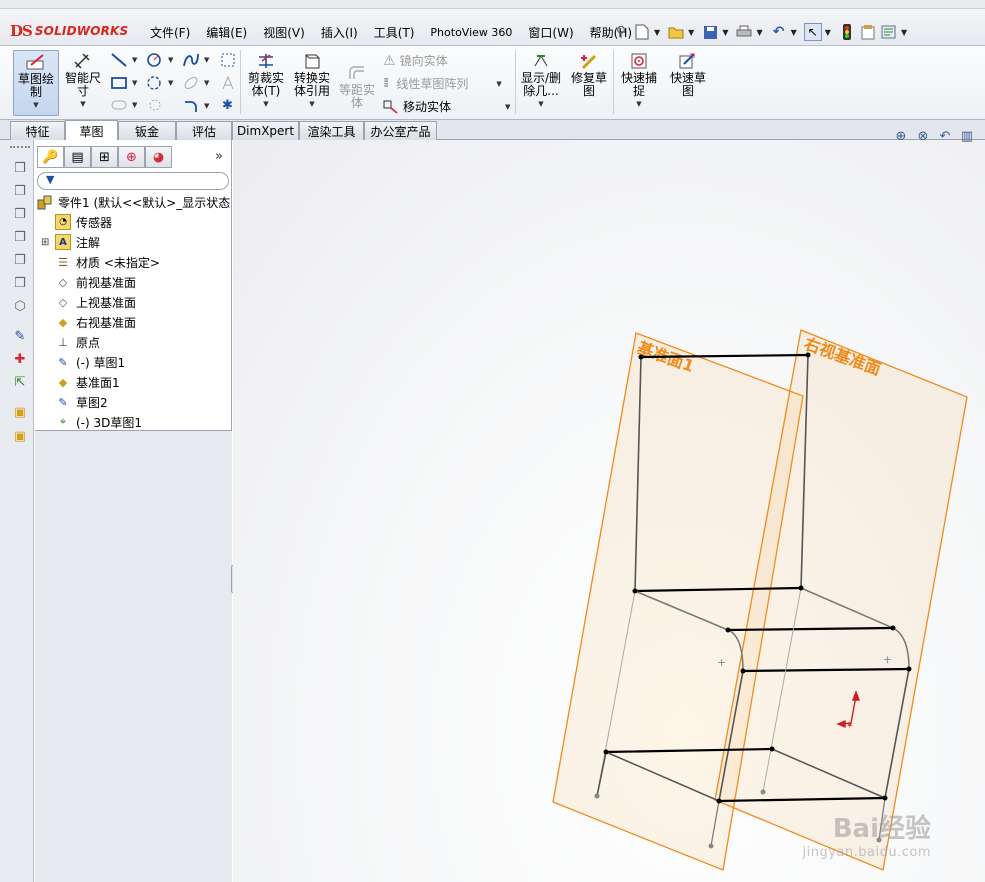  Describe the element at coordinates (87, 382) in the screenshot. I see `tree-item-plane1: ◆ 基准面1` at that location.